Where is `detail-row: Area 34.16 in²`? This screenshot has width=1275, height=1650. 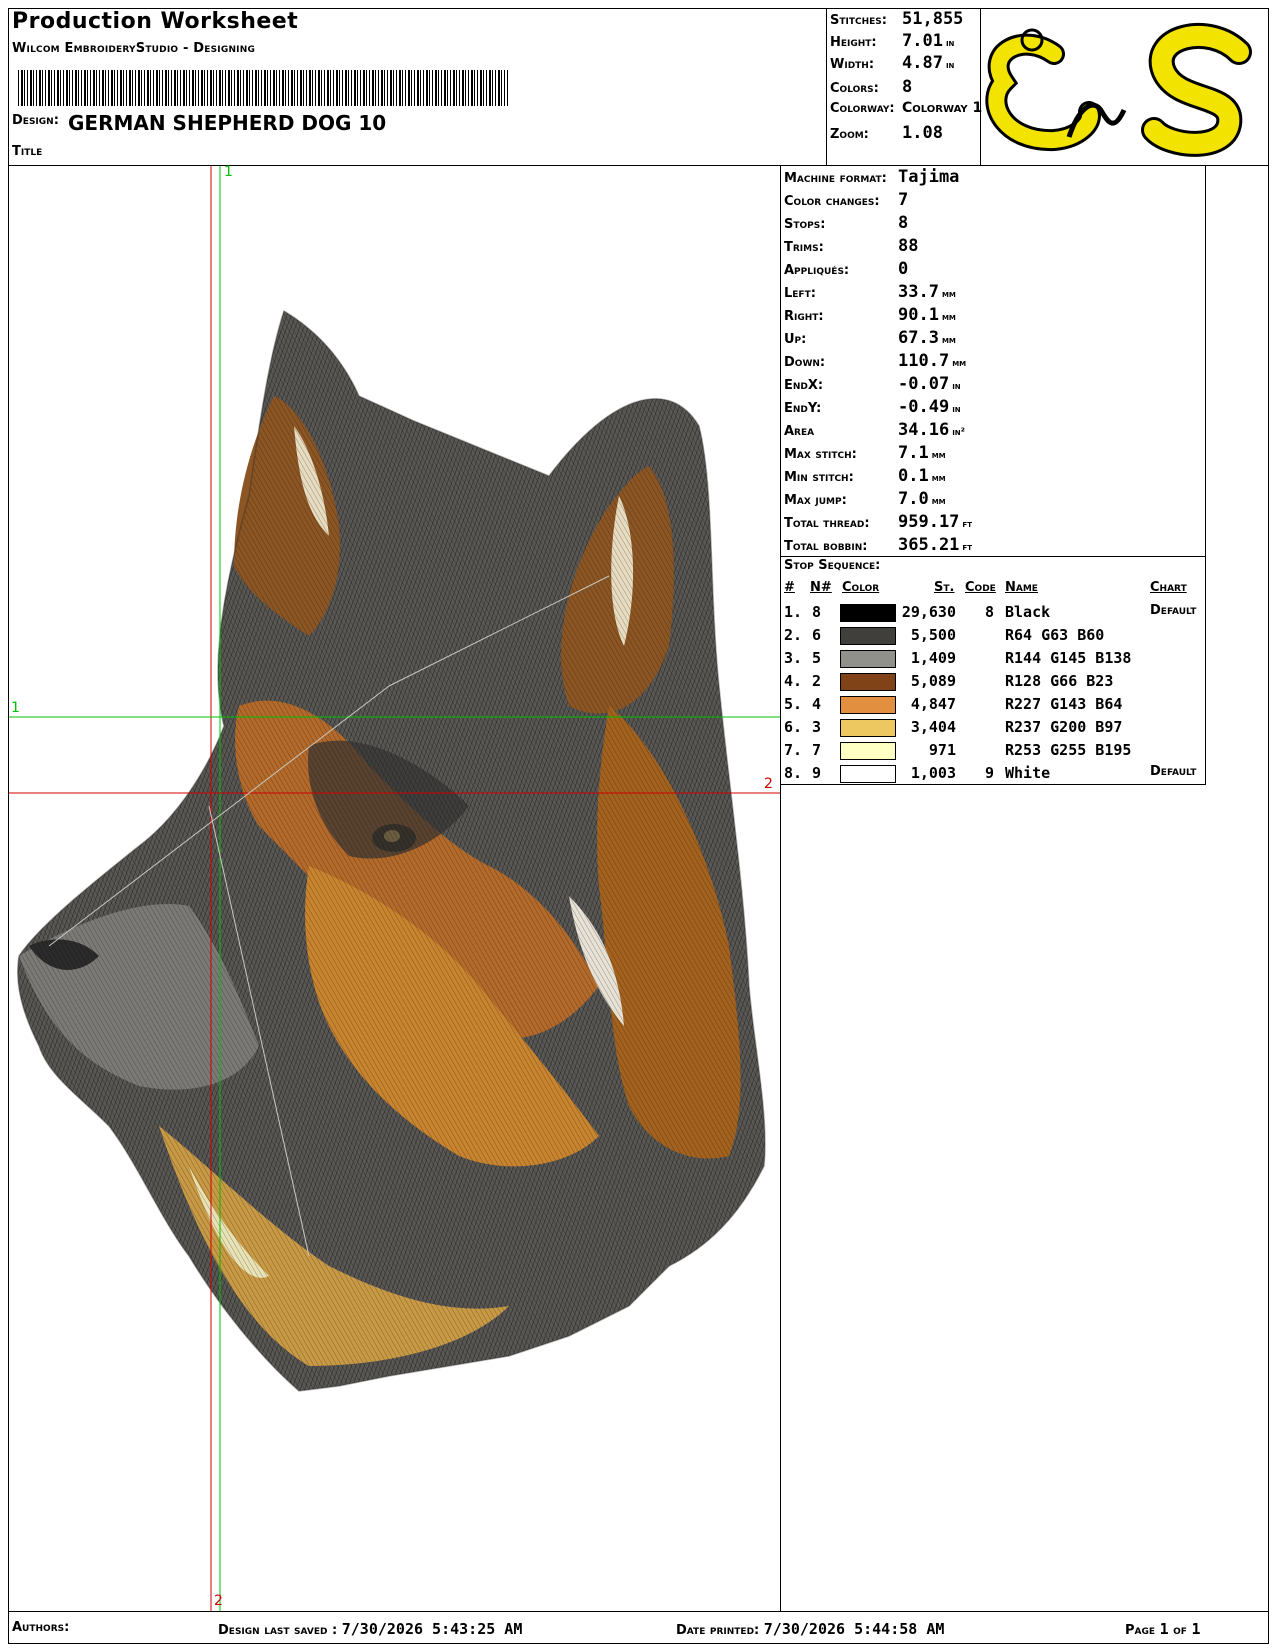 detail-row: Area 34.16 in² is located at coordinates (874, 430).